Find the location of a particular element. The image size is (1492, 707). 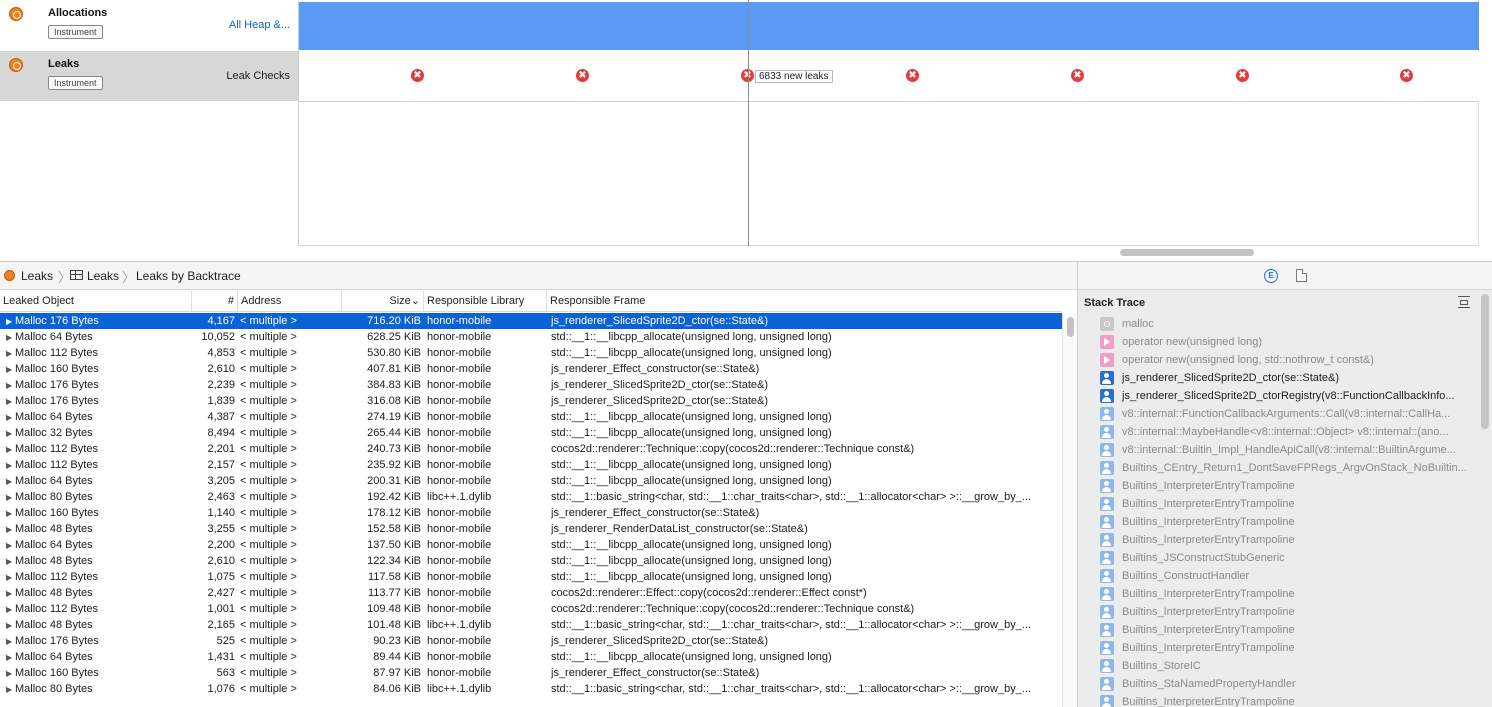

extended-detail-icon: E is located at coordinates (1271, 276).